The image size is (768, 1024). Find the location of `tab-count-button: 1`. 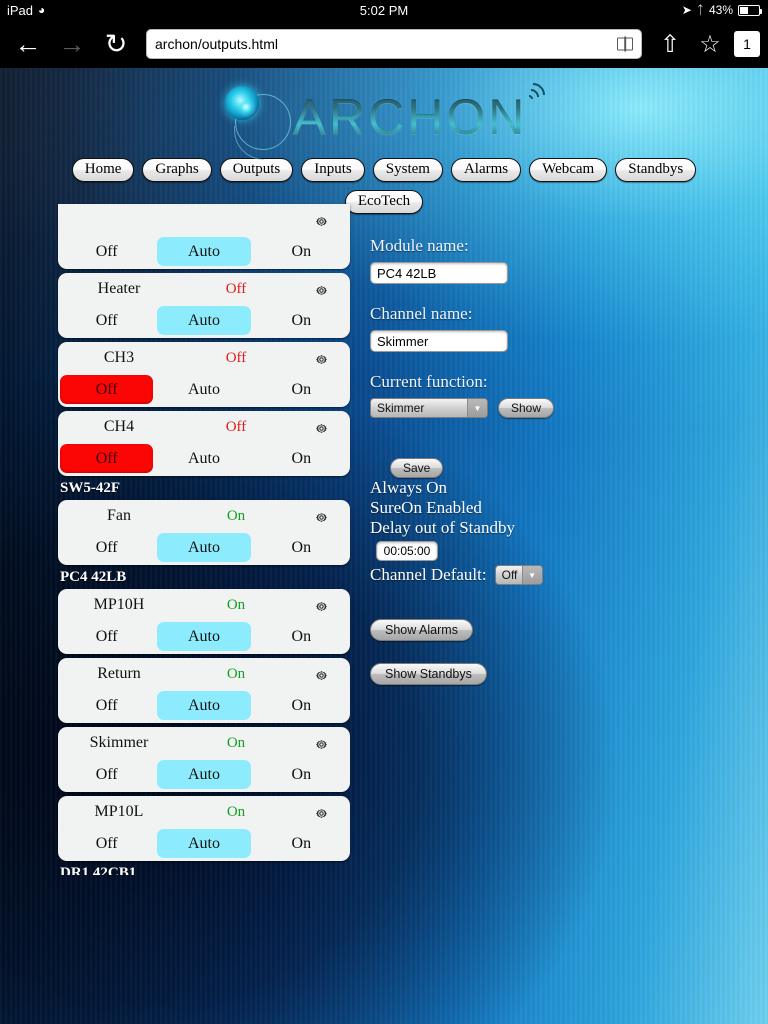

tab-count-button: 1 is located at coordinates (747, 44).